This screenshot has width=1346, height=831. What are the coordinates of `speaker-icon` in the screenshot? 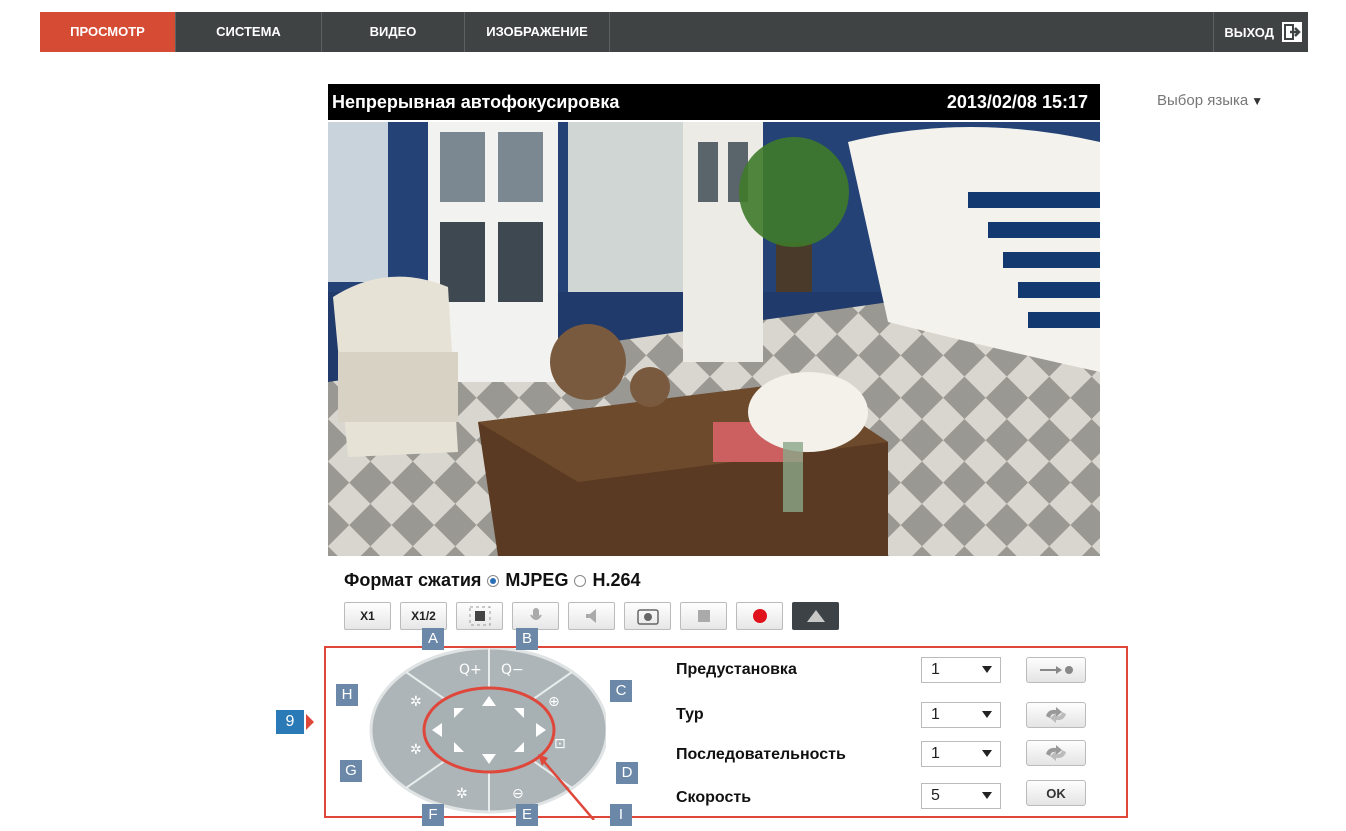 It's located at (590, 616).